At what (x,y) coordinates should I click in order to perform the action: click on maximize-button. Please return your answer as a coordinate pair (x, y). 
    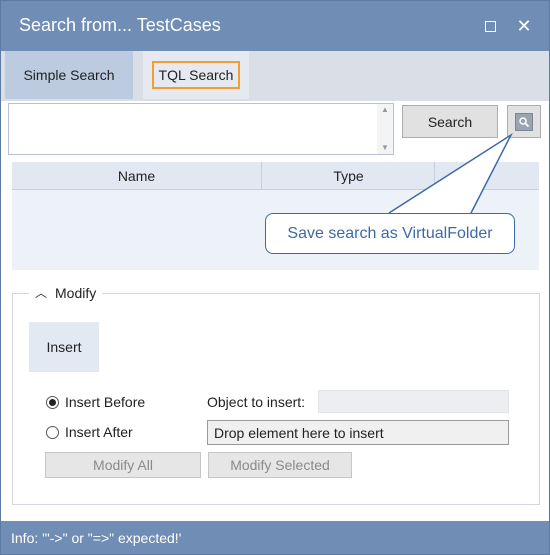
    Looking at the image, I should click on (490, 26).